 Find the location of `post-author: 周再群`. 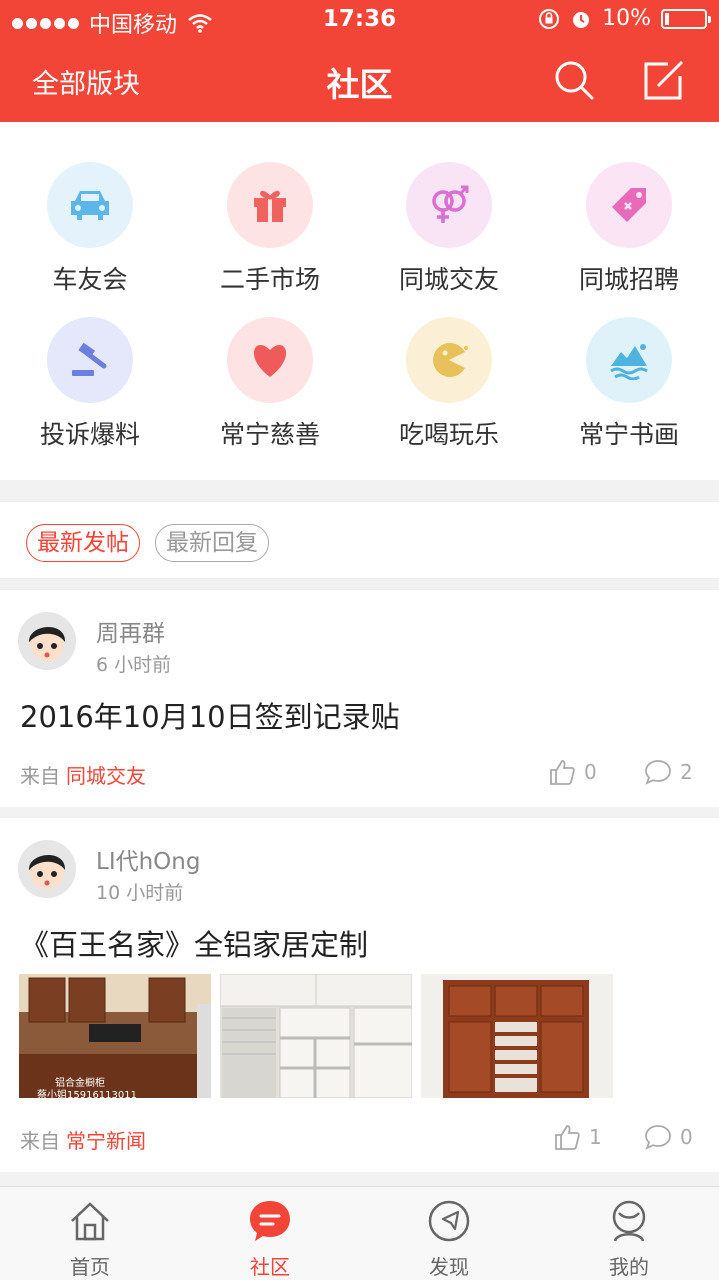

post-author: 周再群 is located at coordinates (130, 631).